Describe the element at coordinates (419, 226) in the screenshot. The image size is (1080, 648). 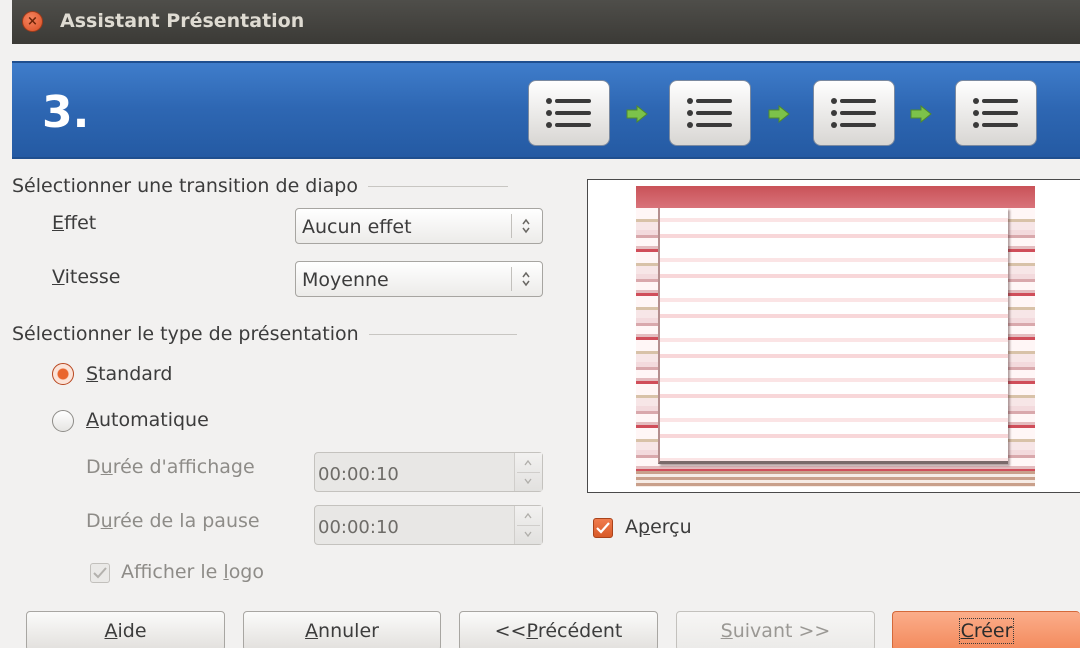
I see `effect-dropdown: Aucun effet` at that location.